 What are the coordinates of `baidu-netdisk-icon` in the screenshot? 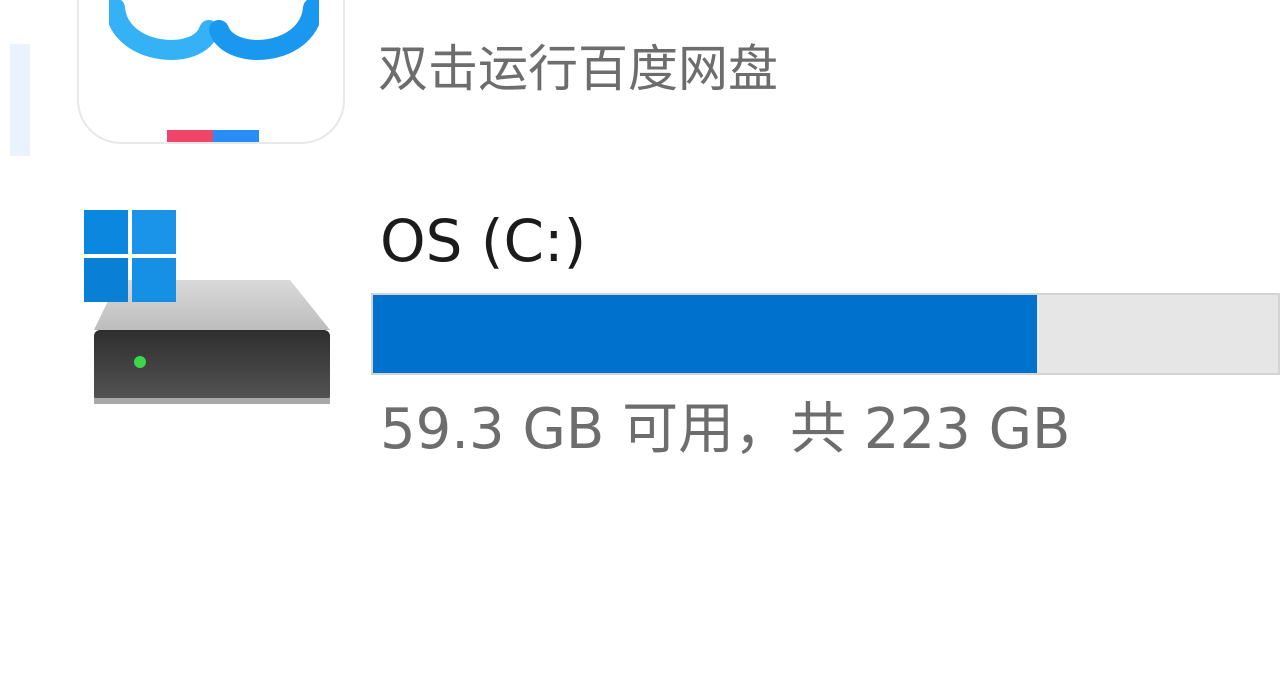 It's located at (211, 72).